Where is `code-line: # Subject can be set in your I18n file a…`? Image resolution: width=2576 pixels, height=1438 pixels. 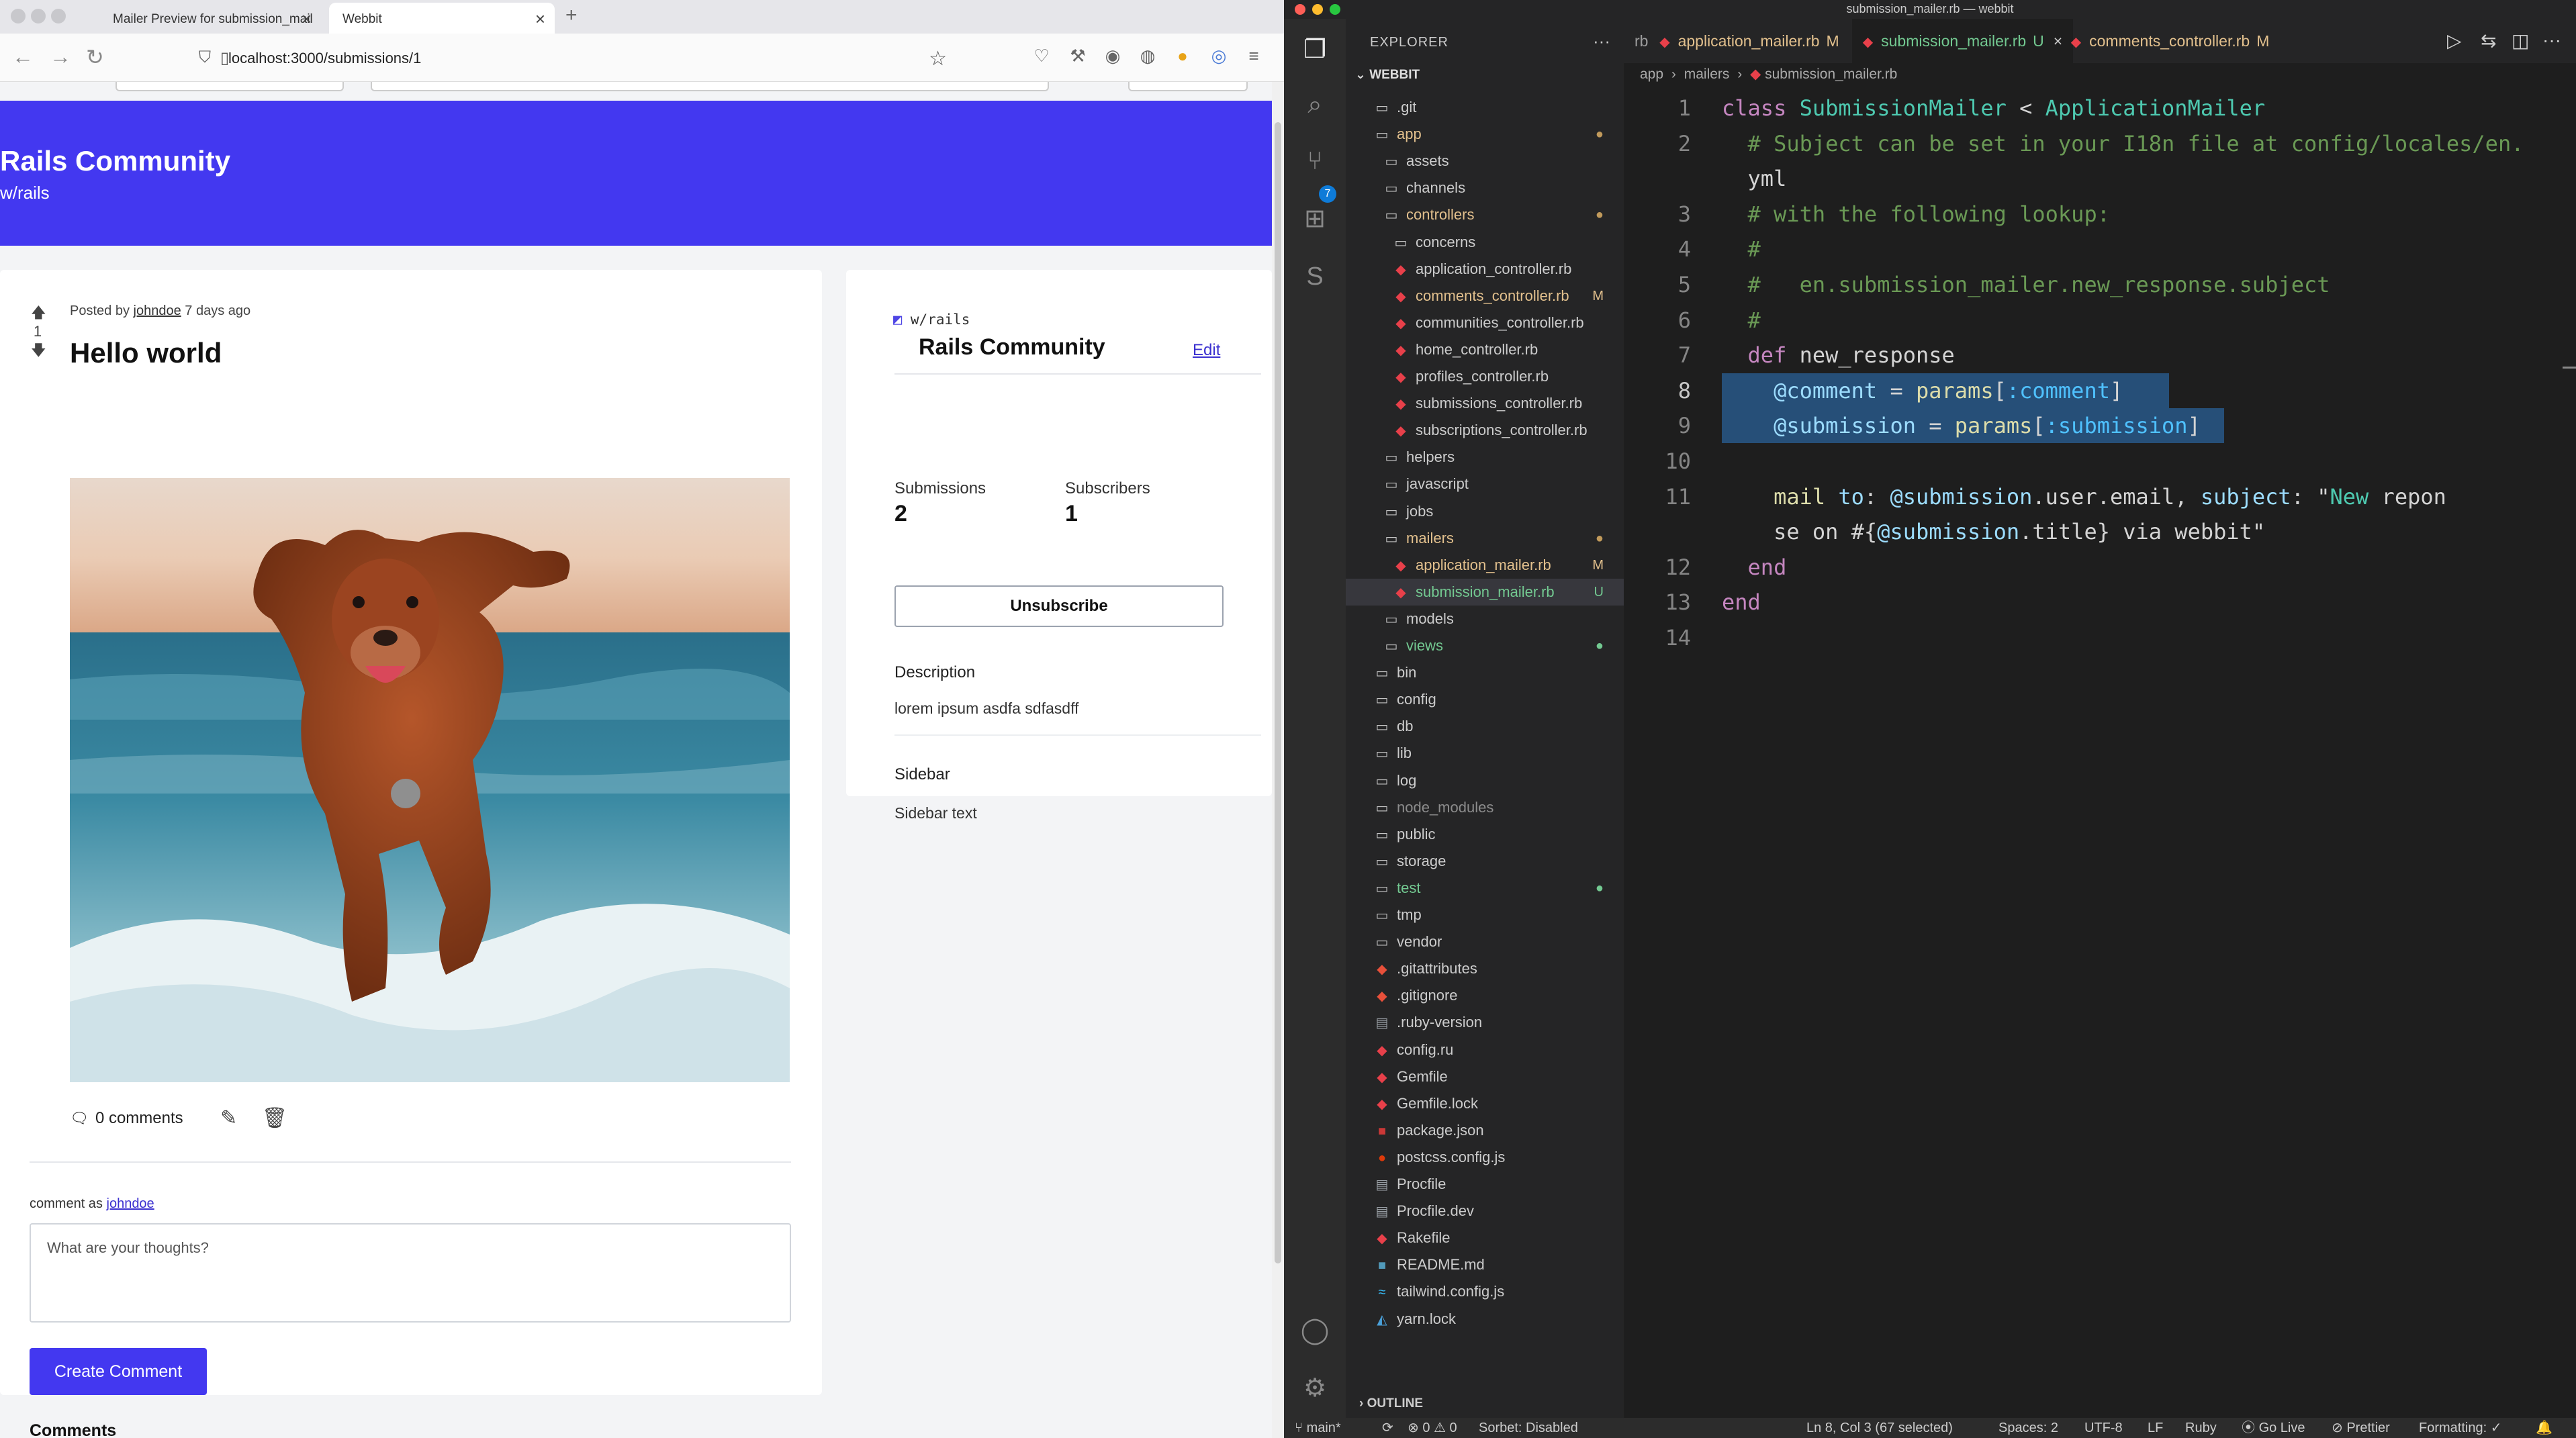
code-line: # Subject can be set in your I18n file a… is located at coordinates (2123, 143).